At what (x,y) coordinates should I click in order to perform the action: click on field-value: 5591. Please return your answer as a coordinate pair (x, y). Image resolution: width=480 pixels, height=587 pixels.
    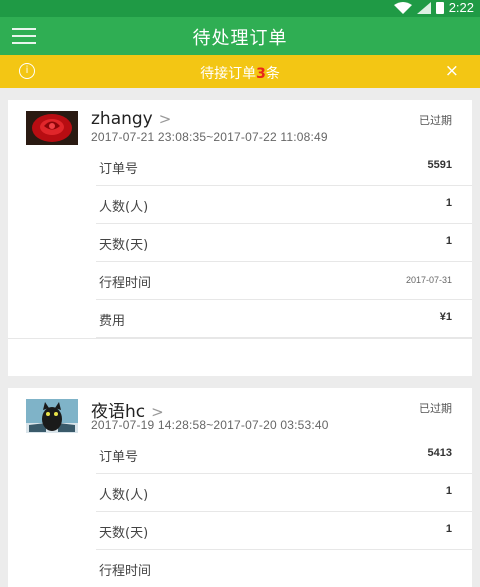
    Looking at the image, I should click on (439, 165).